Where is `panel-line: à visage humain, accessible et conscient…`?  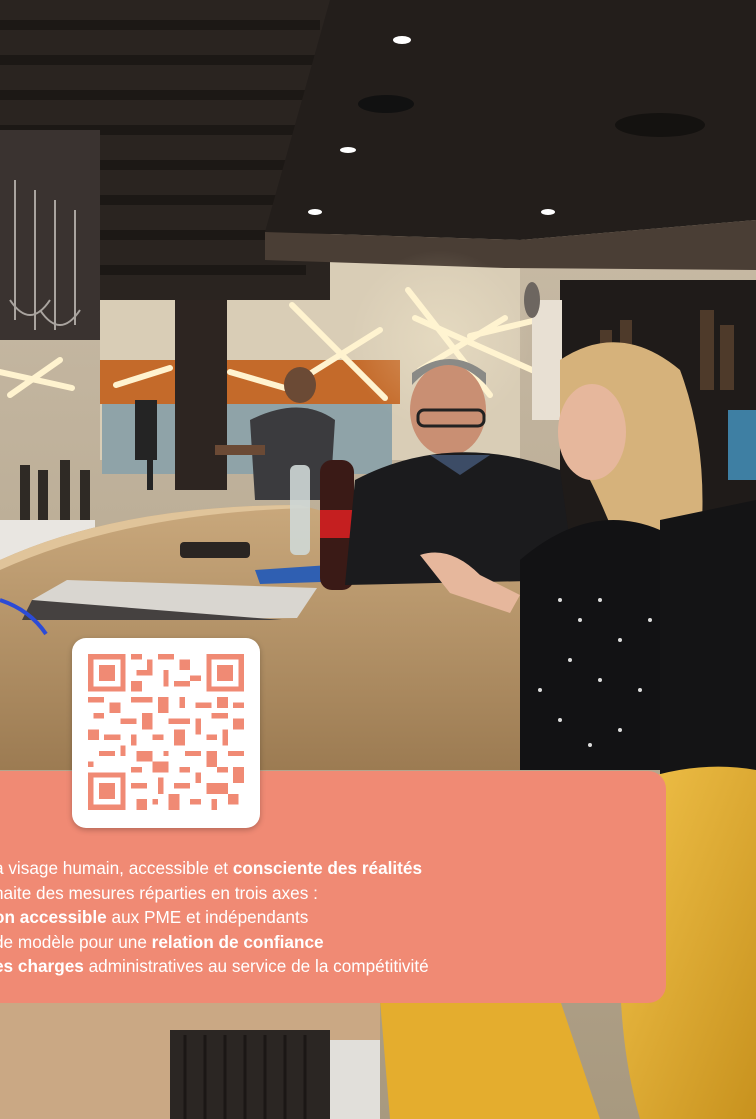 panel-line: à visage humain, accessible et conscient… is located at coordinates (211, 868).